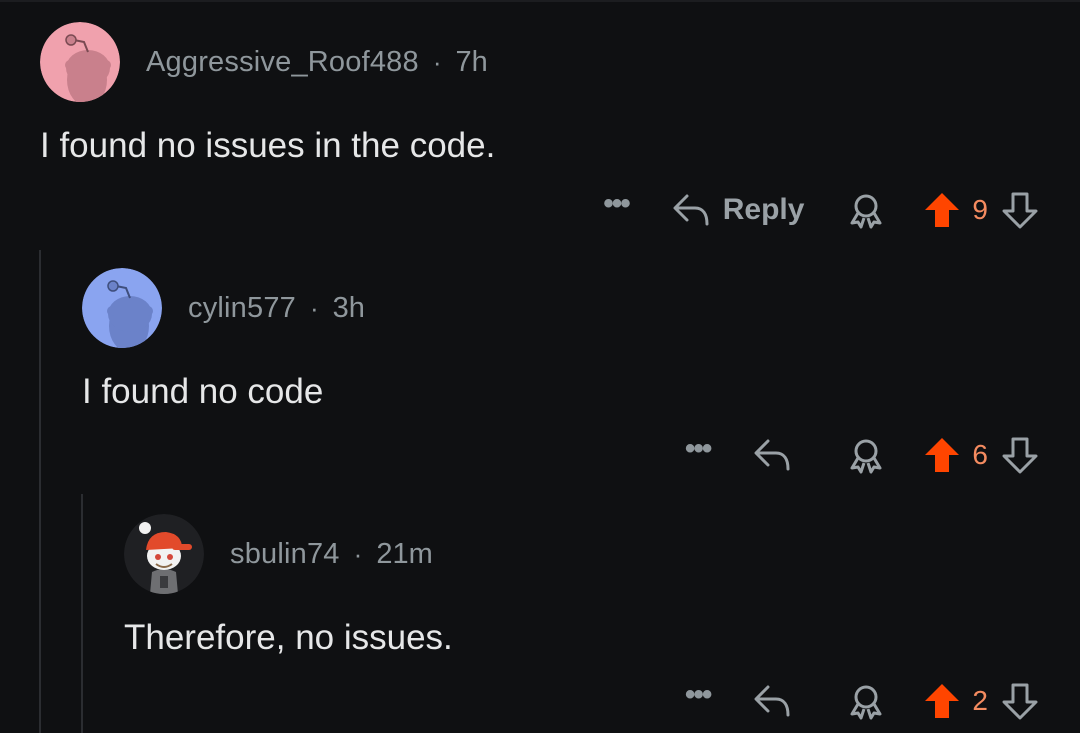  What do you see at coordinates (540, 1) in the screenshot?
I see `top-divider` at bounding box center [540, 1].